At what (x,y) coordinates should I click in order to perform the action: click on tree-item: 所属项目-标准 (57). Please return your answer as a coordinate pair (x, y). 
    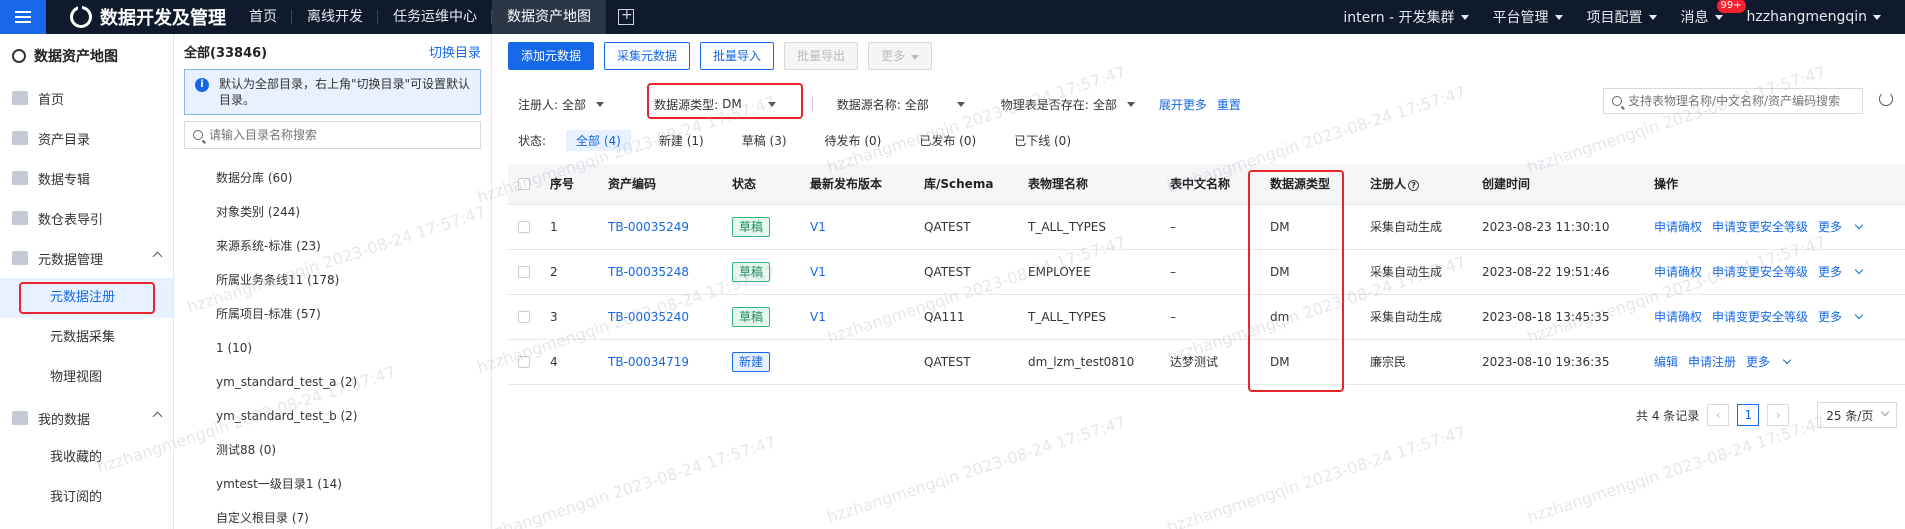
    Looking at the image, I should click on (332, 314).